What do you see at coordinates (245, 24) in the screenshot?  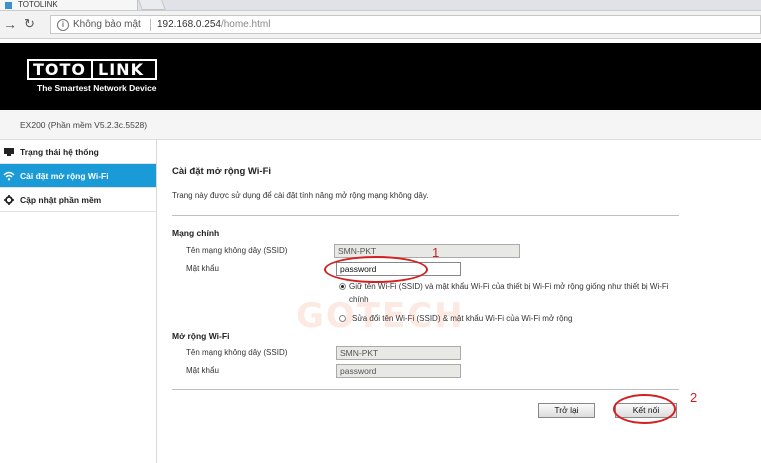 I see `url-path: /home.html` at bounding box center [245, 24].